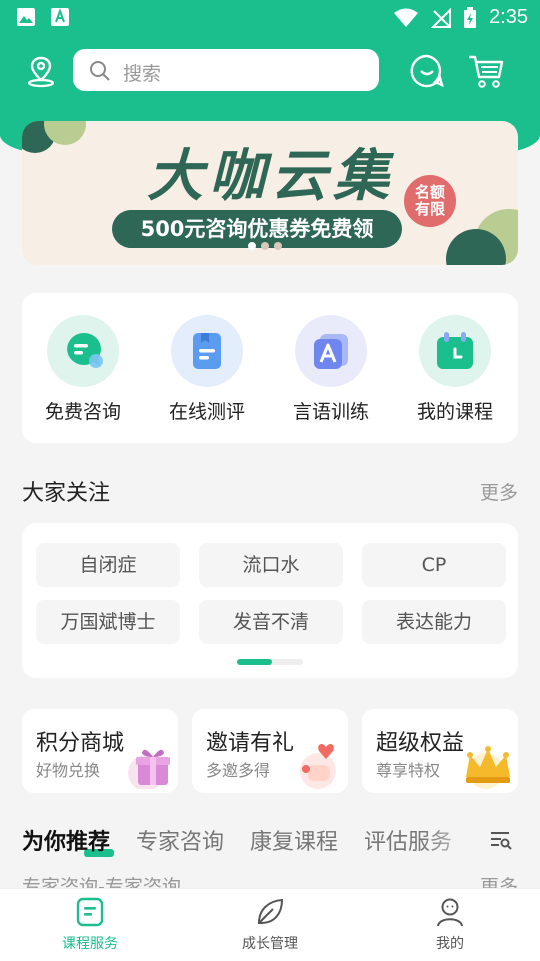  What do you see at coordinates (149, 769) in the screenshot?
I see `gift-icon` at bounding box center [149, 769].